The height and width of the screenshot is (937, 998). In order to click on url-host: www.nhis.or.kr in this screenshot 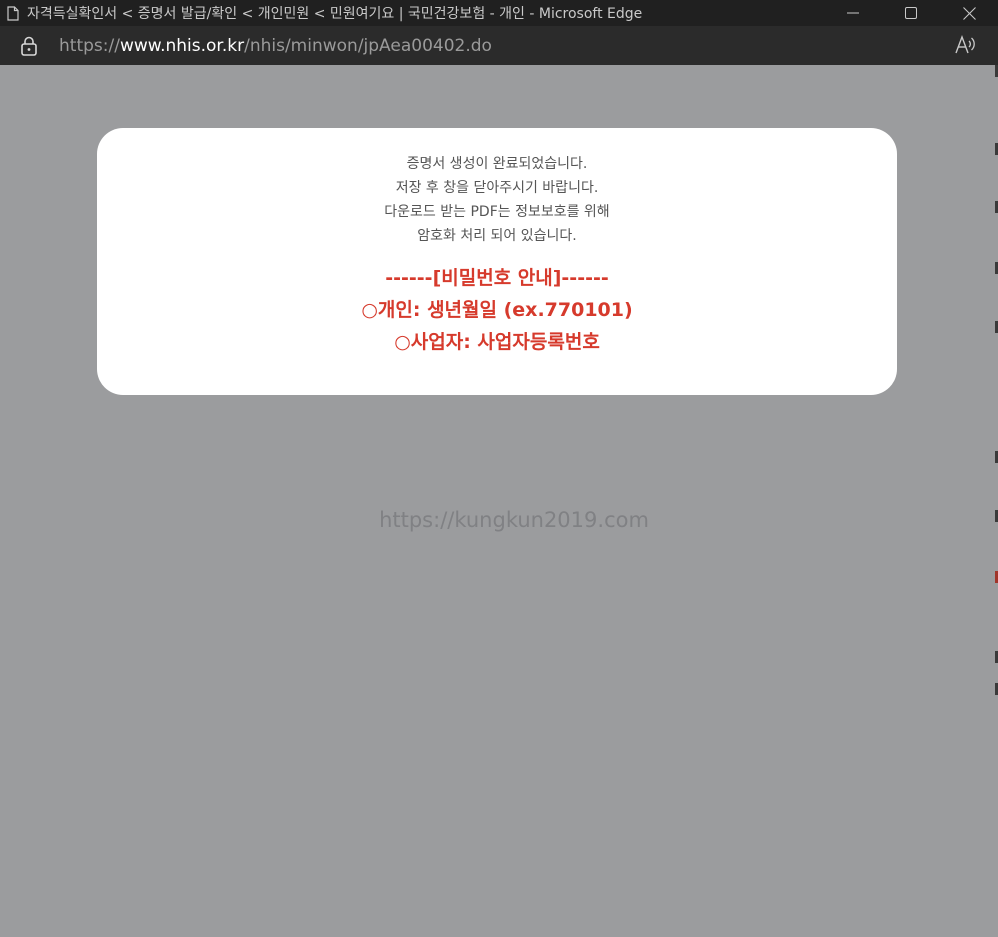, I will do `click(182, 45)`.